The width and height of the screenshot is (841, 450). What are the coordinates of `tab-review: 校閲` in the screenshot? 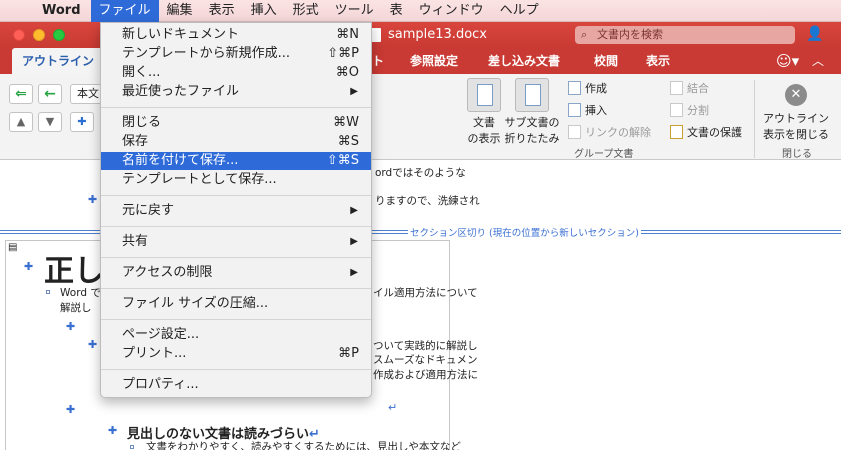 It's located at (606, 61).